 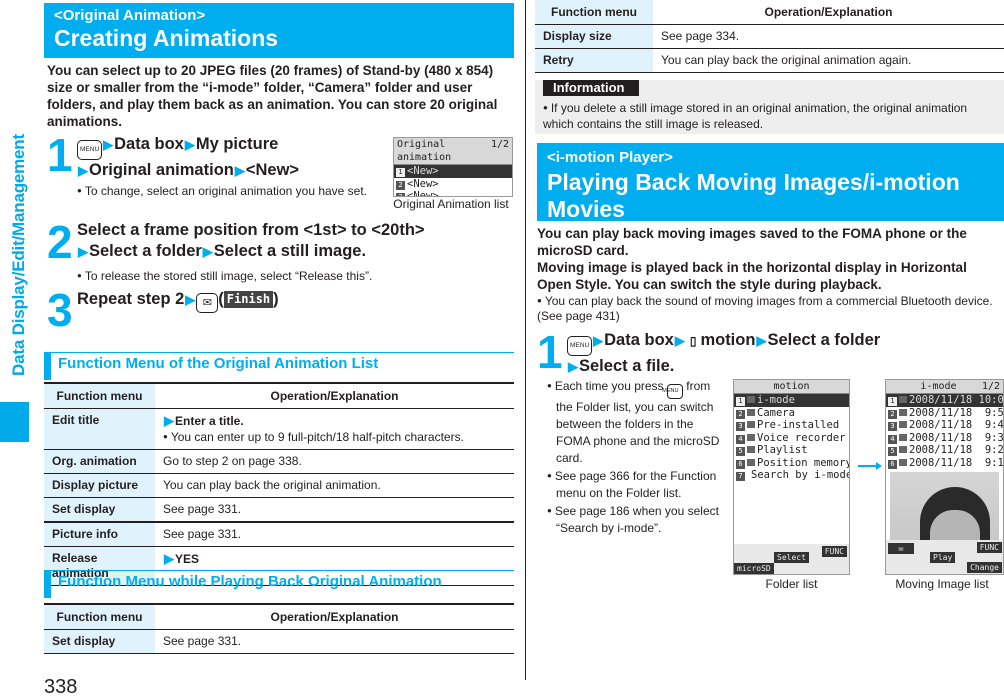 What do you see at coordinates (944, 425) in the screenshot?
I see `list-item: 3 2008/11/18 9:41` at bounding box center [944, 425].